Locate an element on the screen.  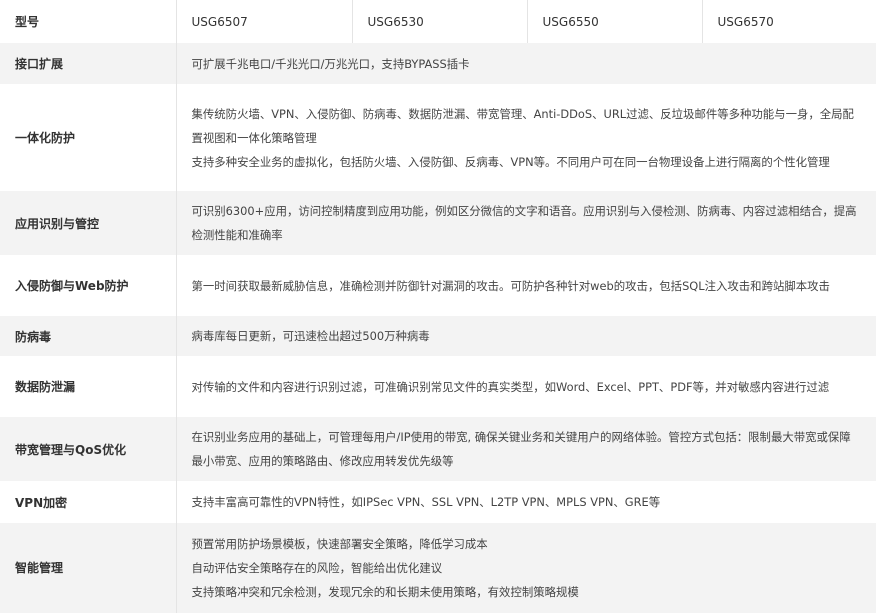
row-line: 可扩展千兆电口/千兆光口/万兆光口，支持BYPASS插卡 is located at coordinates (330, 63).